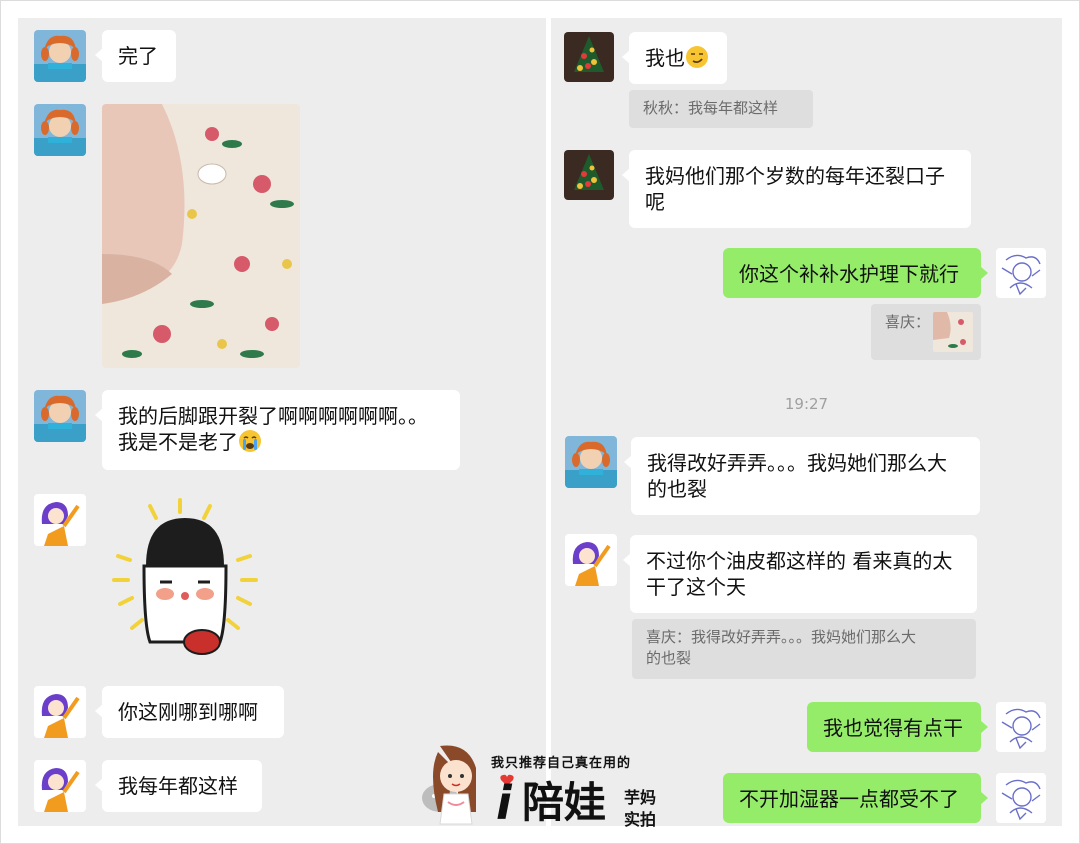  Describe the element at coordinates (201, 236) in the screenshot. I see `heel-photo` at that location.